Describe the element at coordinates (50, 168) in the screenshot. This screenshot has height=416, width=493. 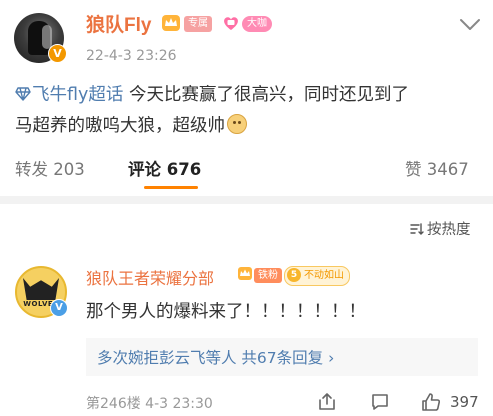
I see `repost-tab: 转发 203` at that location.